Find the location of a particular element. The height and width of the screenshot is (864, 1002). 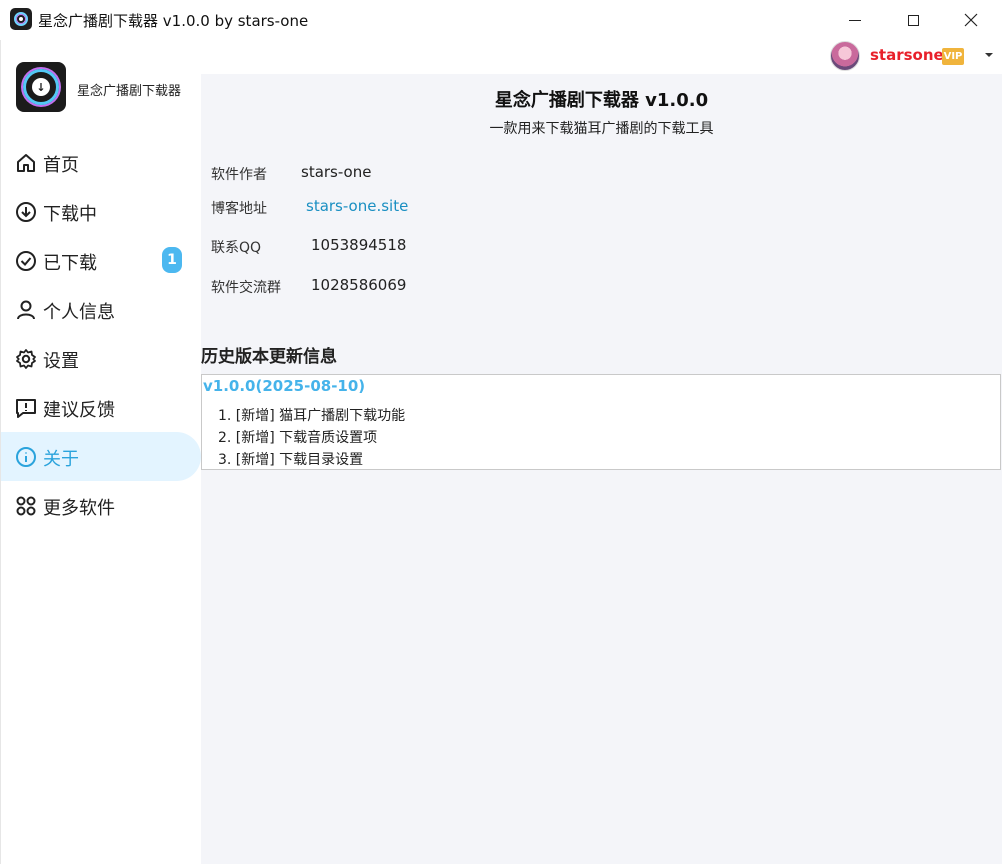

app-name: 星念广播剧下载器 is located at coordinates (129, 91).